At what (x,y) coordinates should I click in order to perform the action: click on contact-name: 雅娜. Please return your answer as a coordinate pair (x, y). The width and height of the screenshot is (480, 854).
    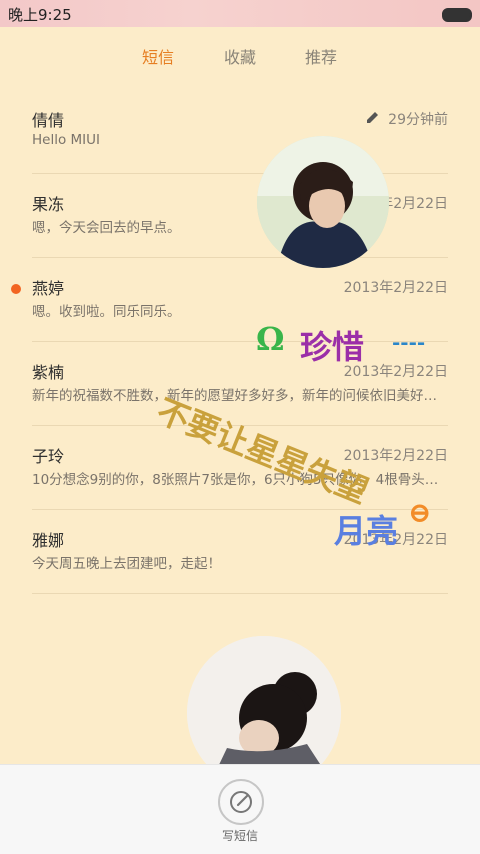
    Looking at the image, I should click on (48, 540).